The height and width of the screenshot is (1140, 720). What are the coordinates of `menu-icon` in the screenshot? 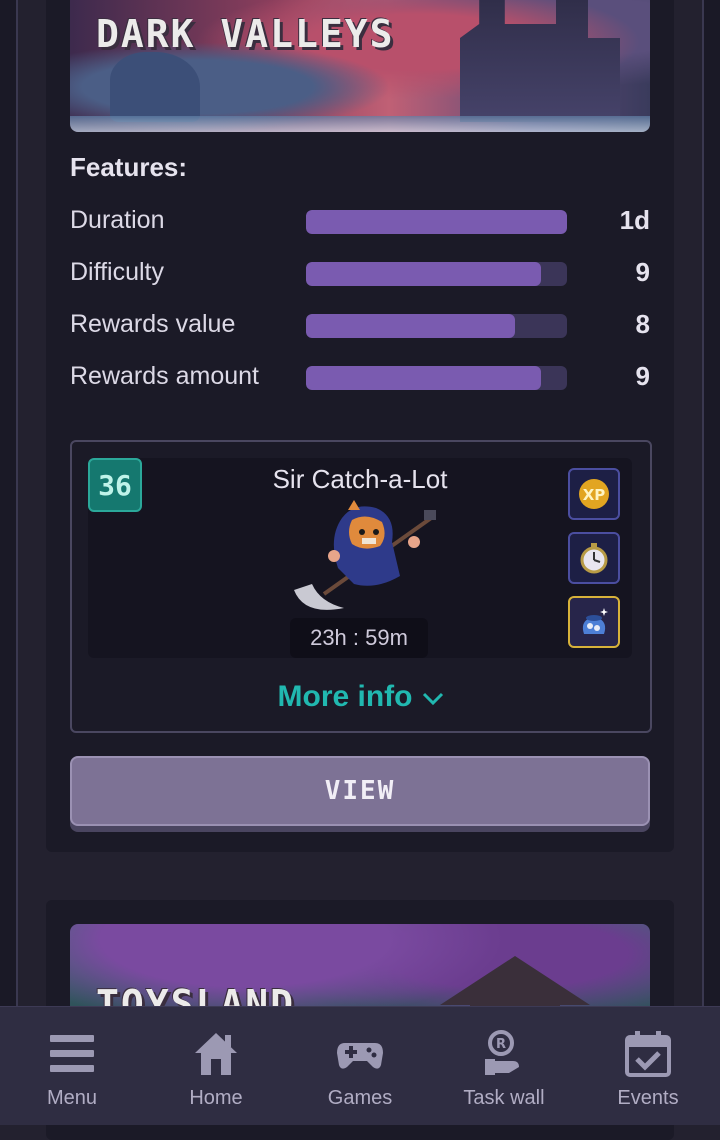 It's located at (72, 1053).